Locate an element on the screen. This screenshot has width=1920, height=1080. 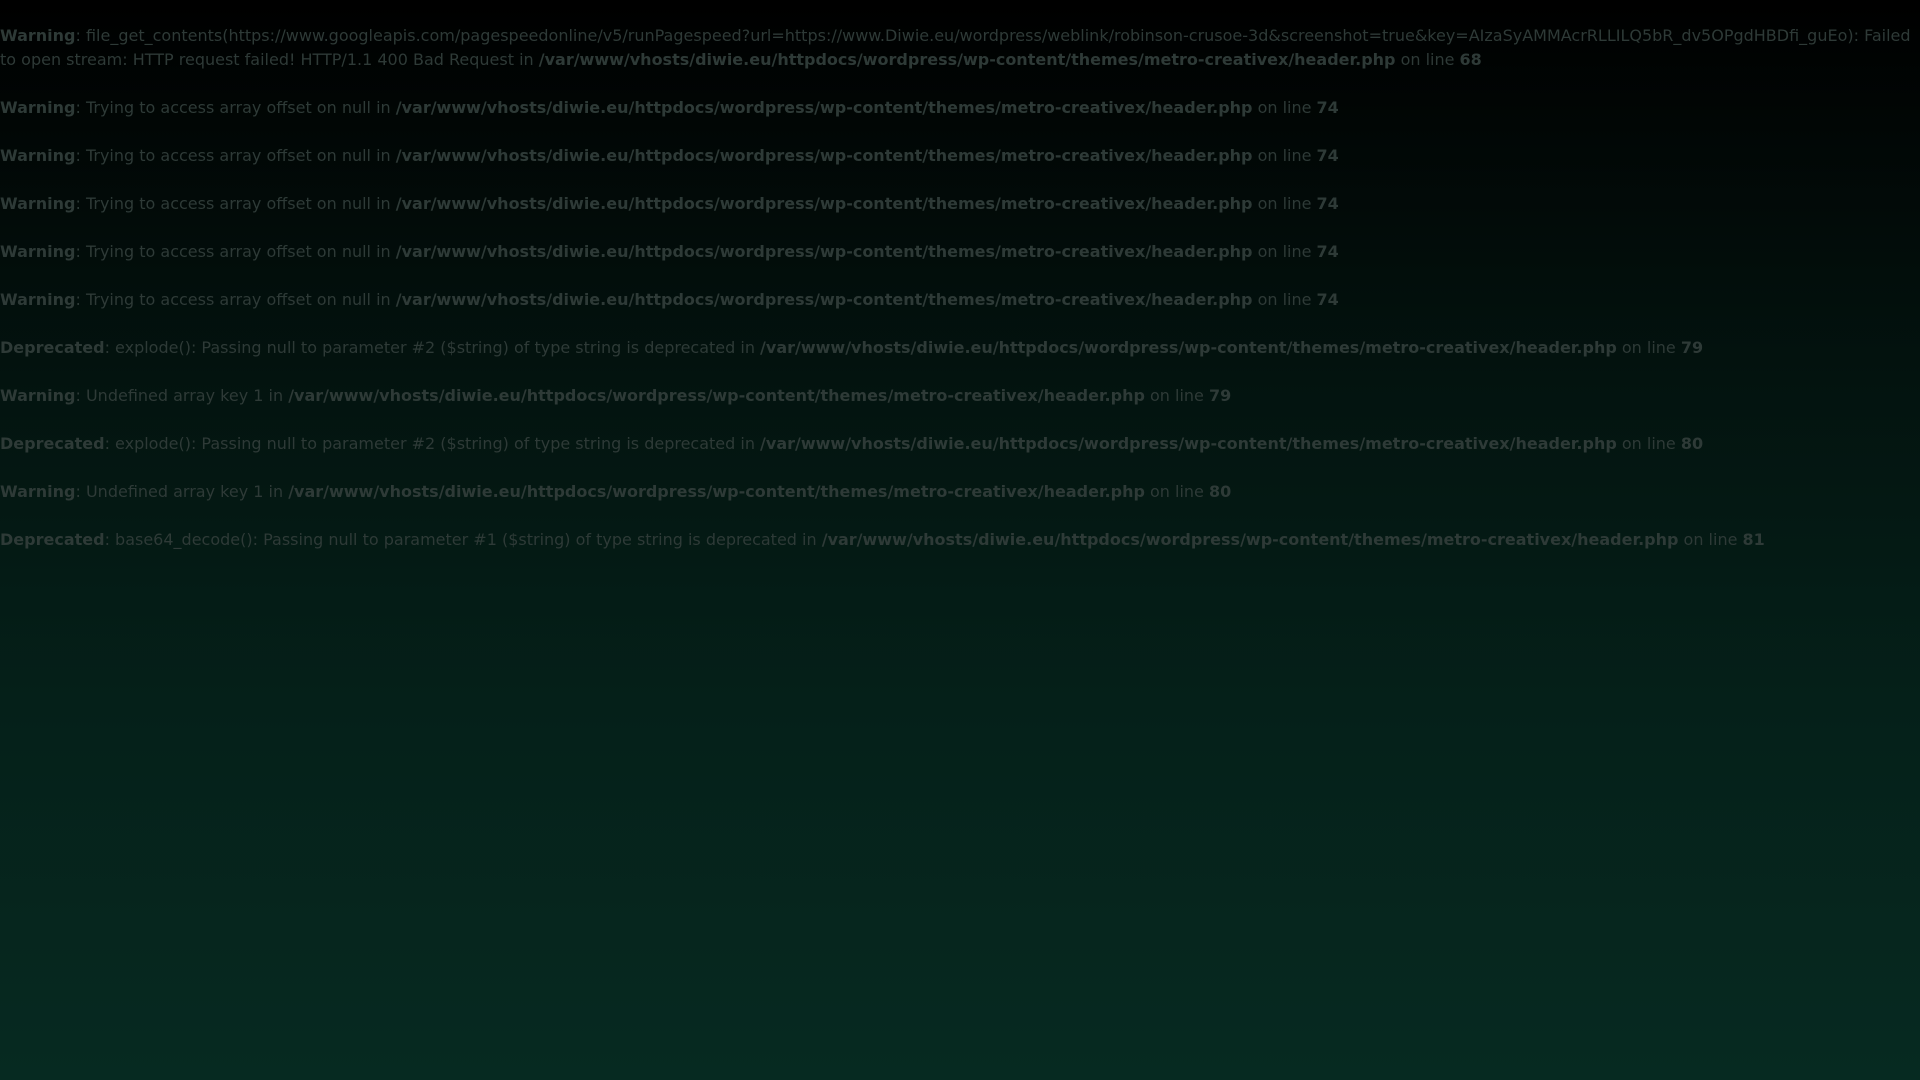
line-number: 81 is located at coordinates (1753, 539).